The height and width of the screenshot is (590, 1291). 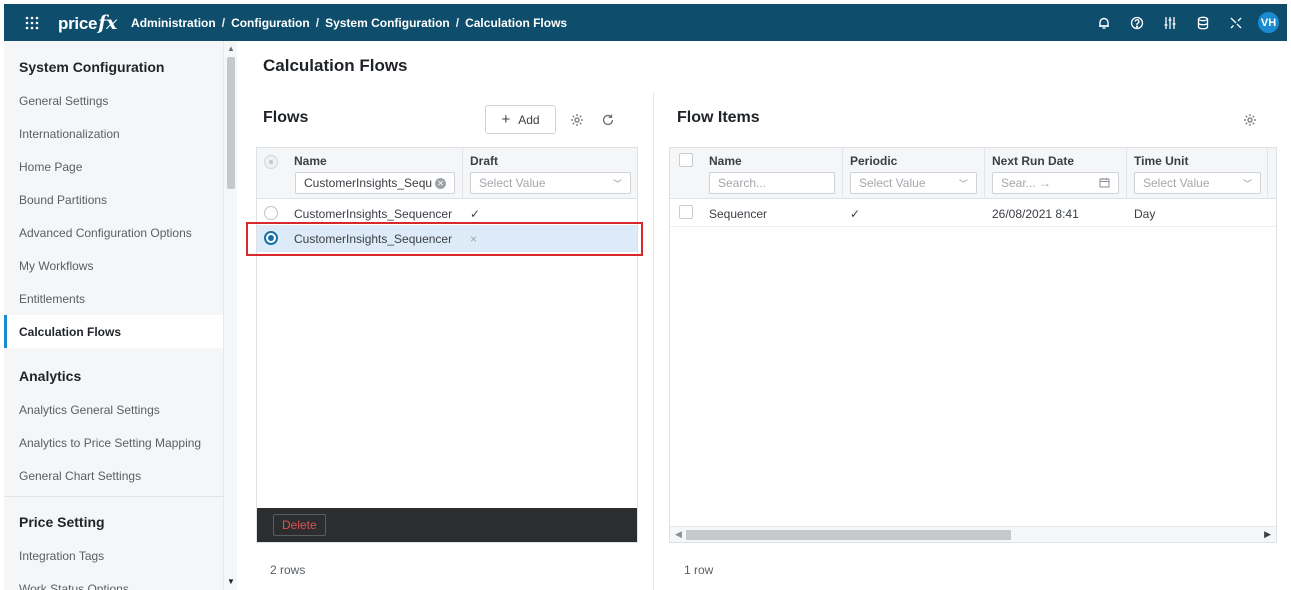 What do you see at coordinates (231, 582) in the screenshot?
I see `scroll-down-icon: ▼` at bounding box center [231, 582].